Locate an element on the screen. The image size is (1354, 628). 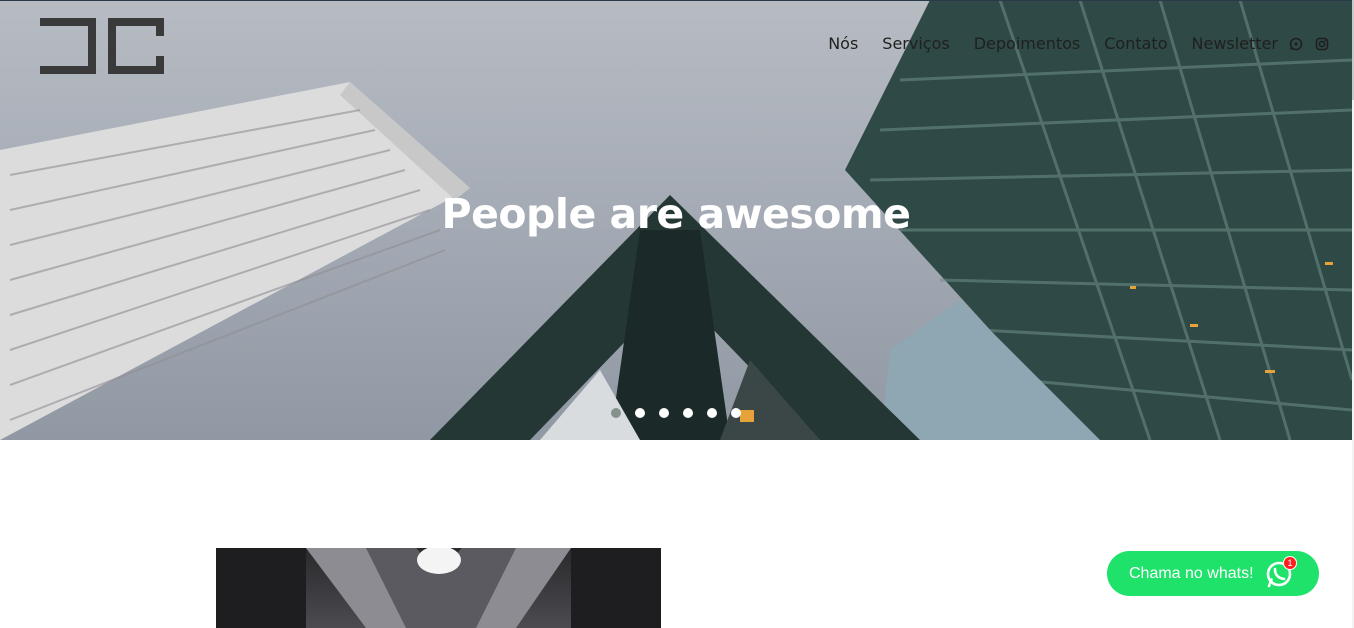
nav-item-contato: Contato is located at coordinates (1135, 43).